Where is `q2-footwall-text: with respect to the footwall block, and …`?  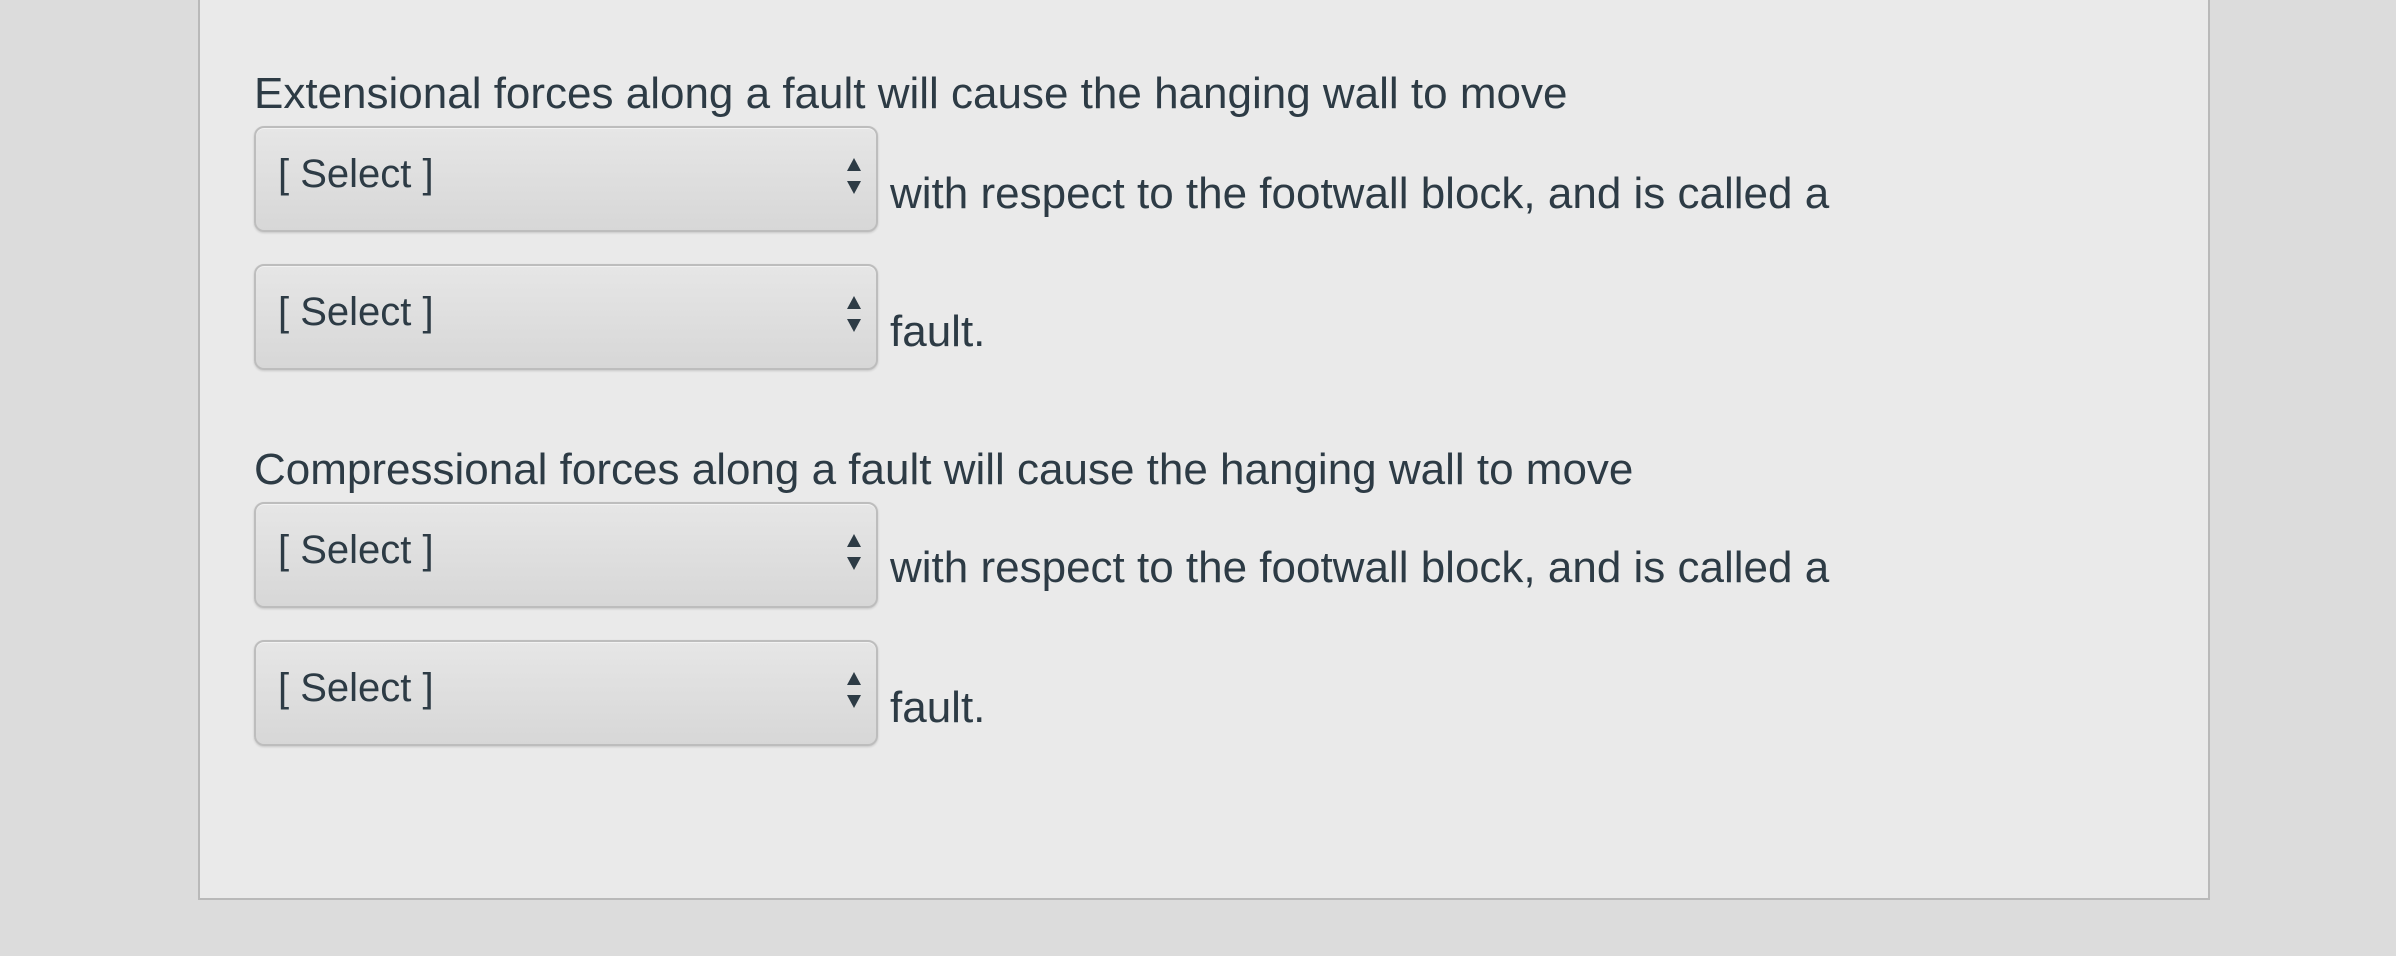 q2-footwall-text: with respect to the footwall block, and … is located at coordinates (1360, 567).